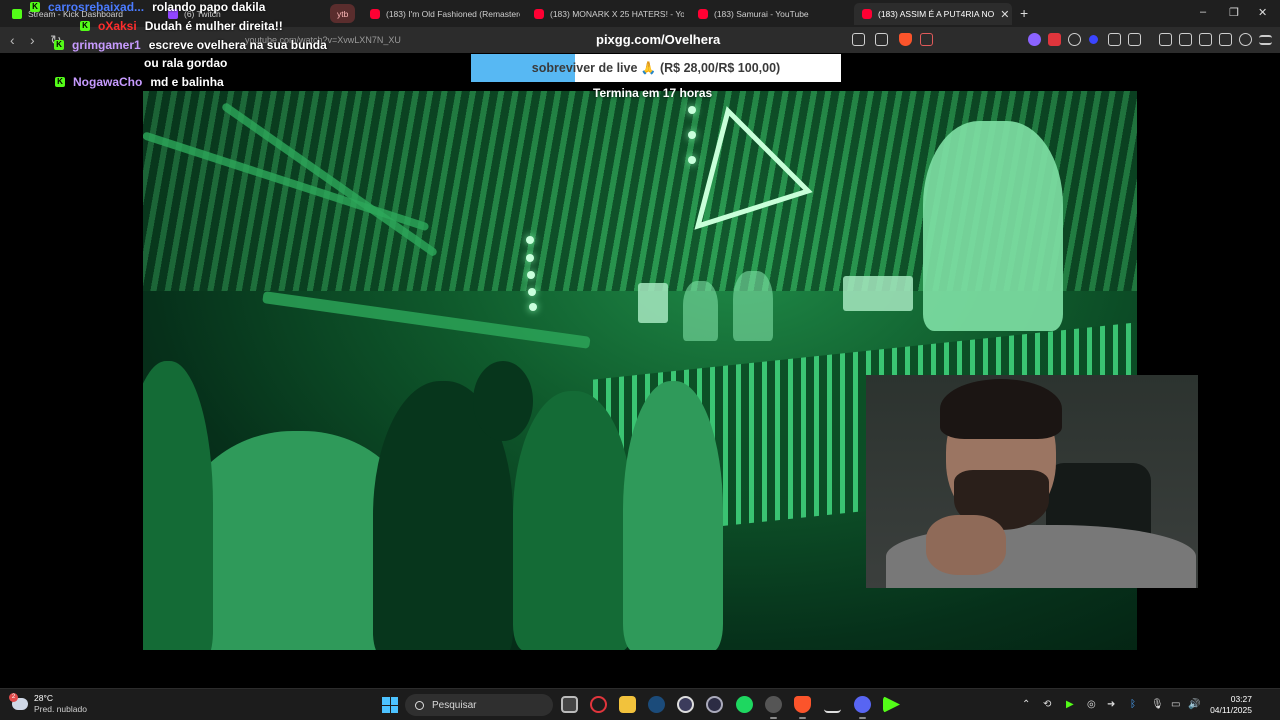 The width and height of the screenshot is (1280, 720). Describe the element at coordinates (627, 704) in the screenshot. I see `file-explorer-icon` at that location.